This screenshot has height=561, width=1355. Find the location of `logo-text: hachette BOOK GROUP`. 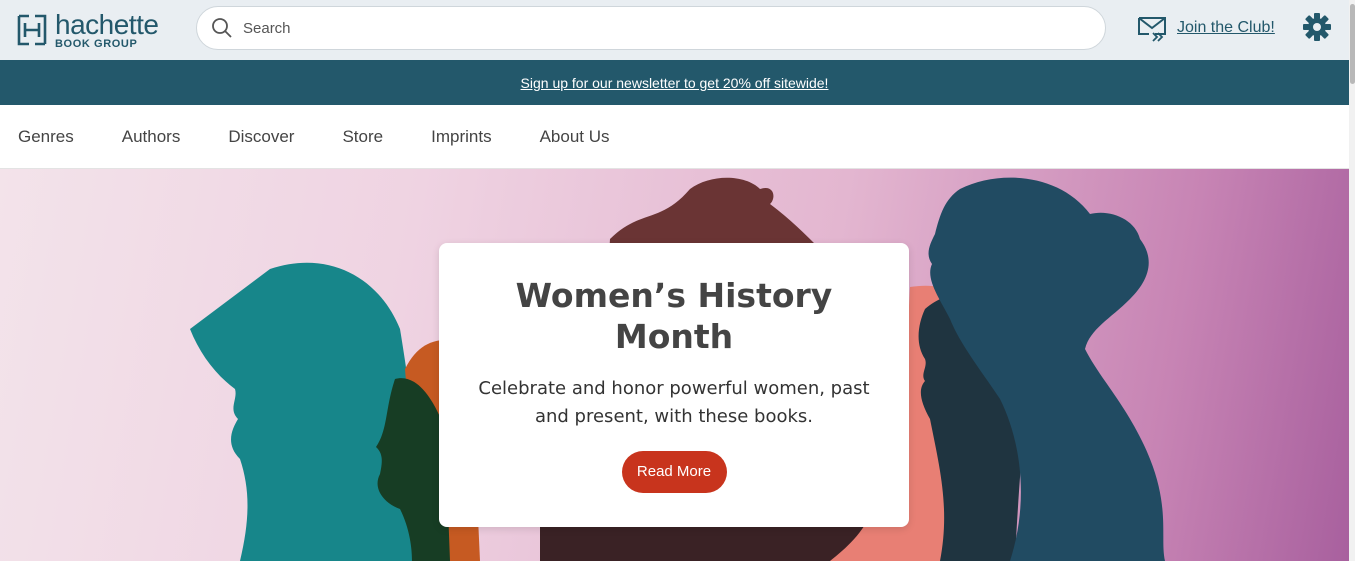

logo-text: hachette BOOK GROUP is located at coordinates (107, 29).